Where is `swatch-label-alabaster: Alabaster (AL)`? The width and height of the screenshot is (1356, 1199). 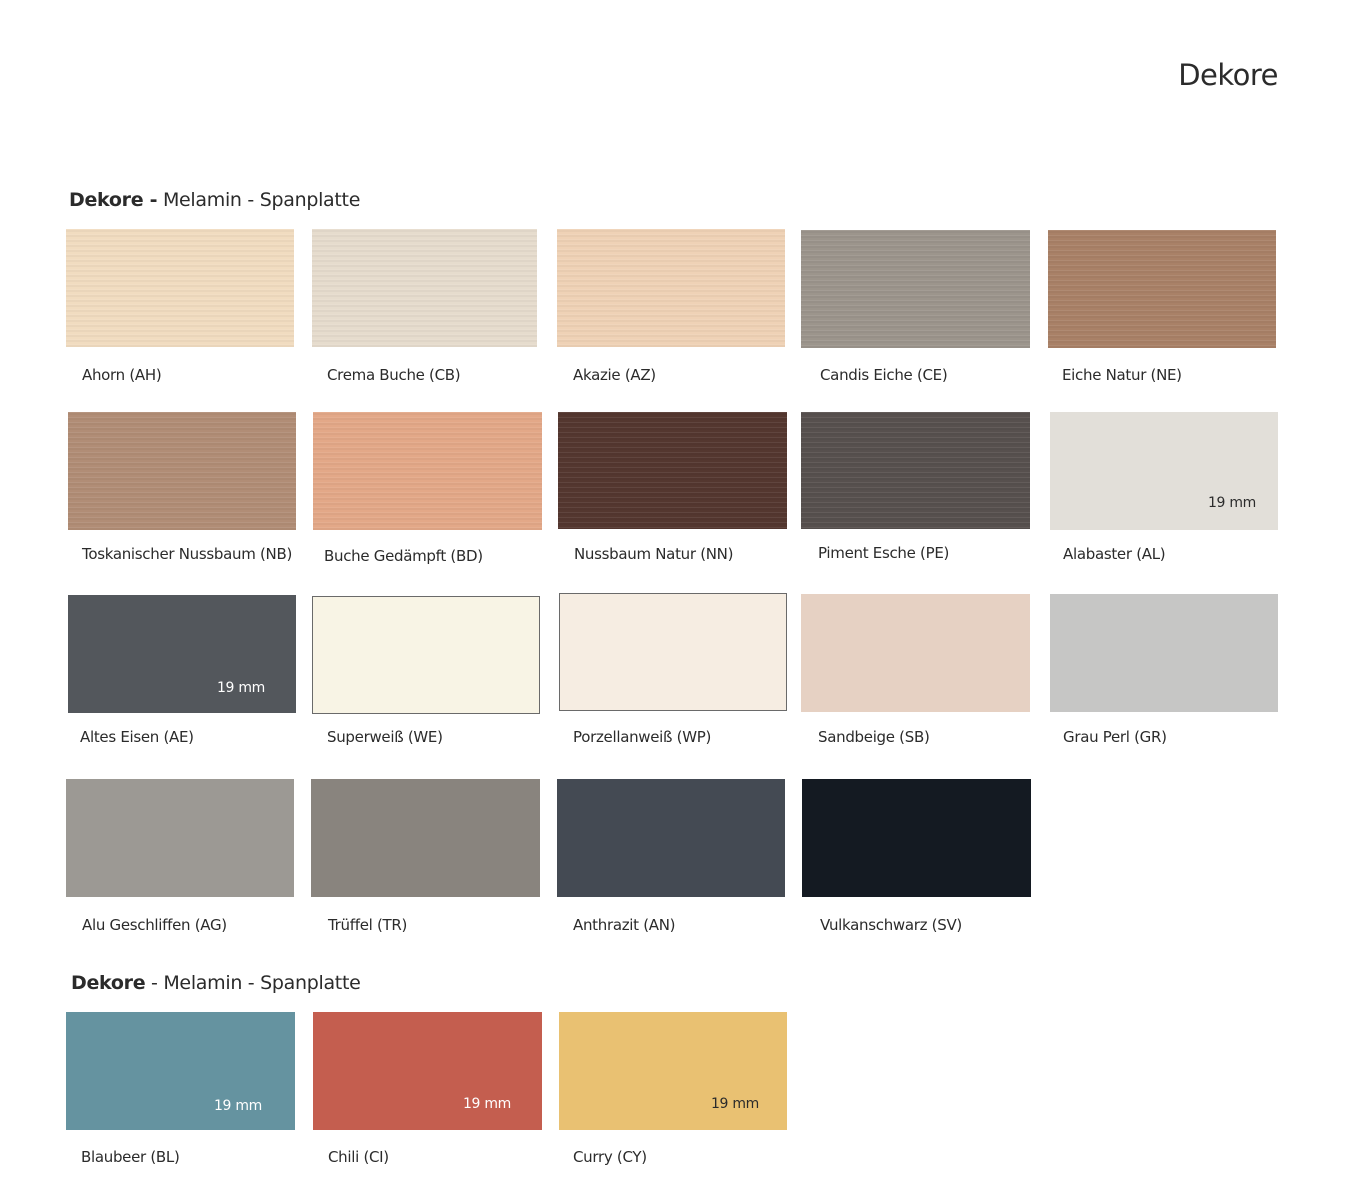 swatch-label-alabaster: Alabaster (AL) is located at coordinates (1114, 554).